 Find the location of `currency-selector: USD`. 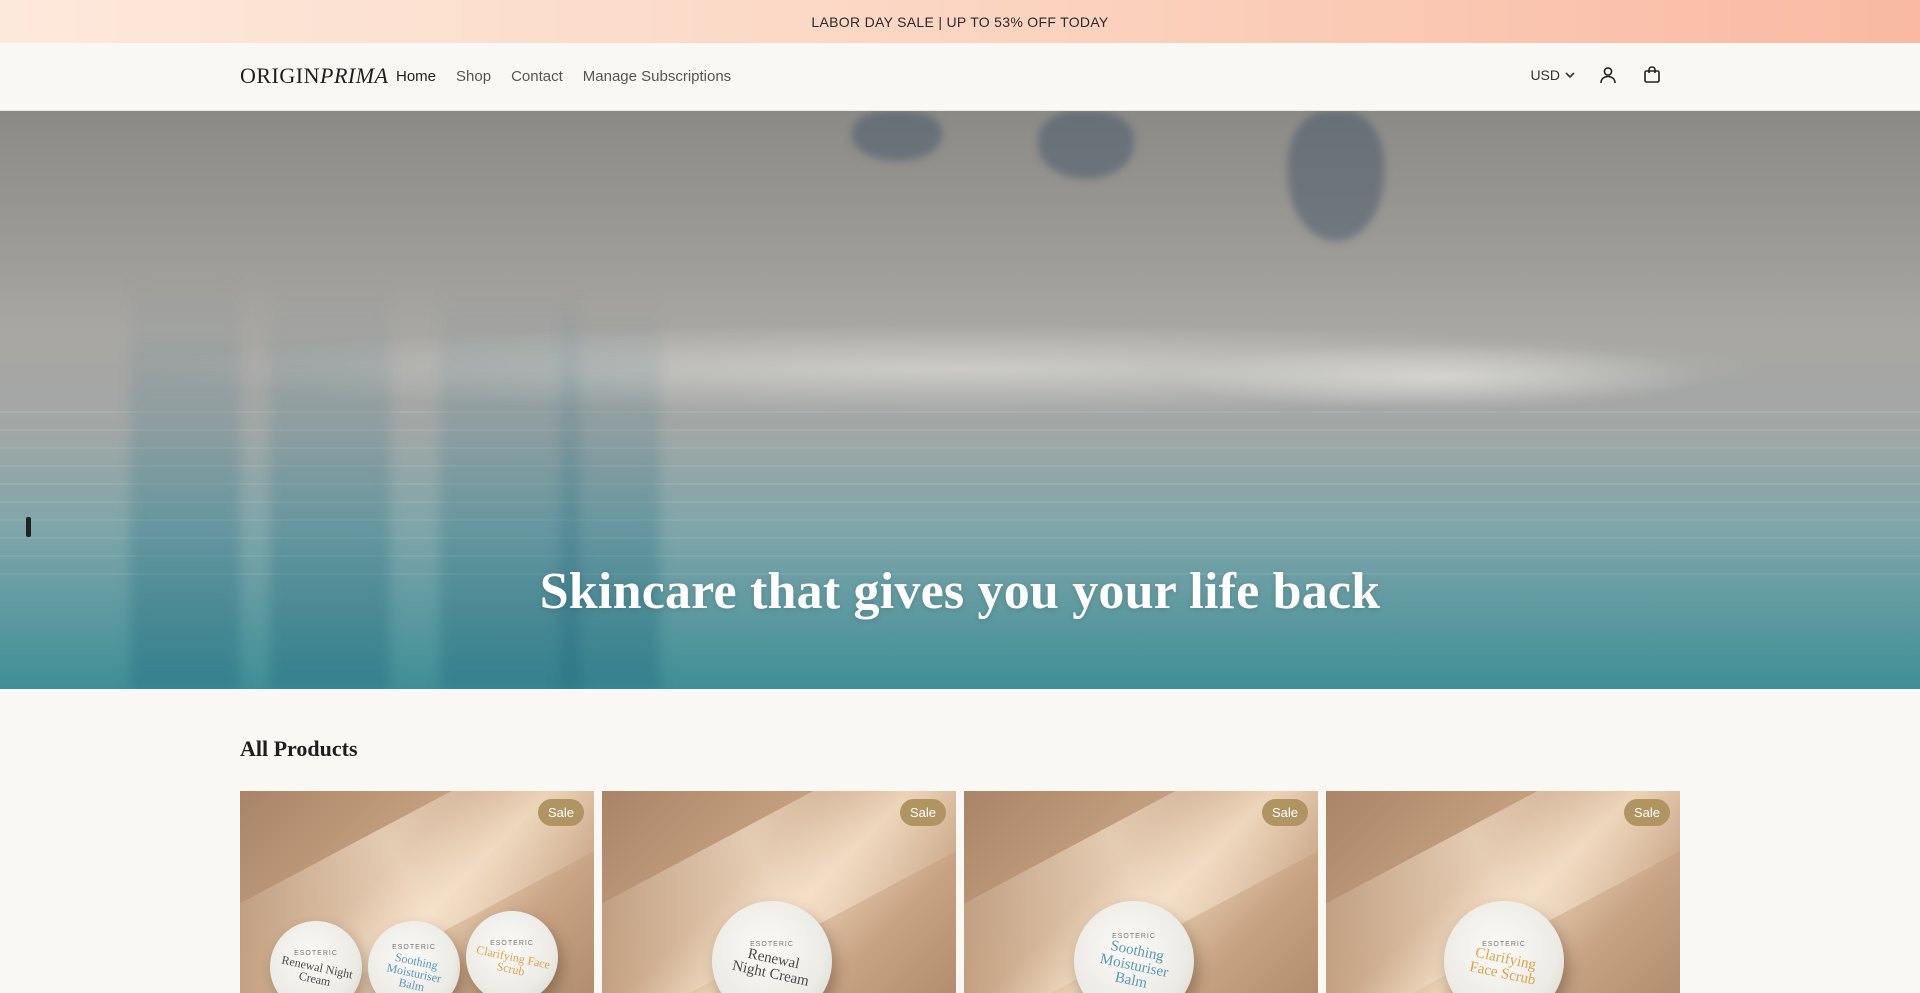

currency-selector: USD is located at coordinates (1553, 75).